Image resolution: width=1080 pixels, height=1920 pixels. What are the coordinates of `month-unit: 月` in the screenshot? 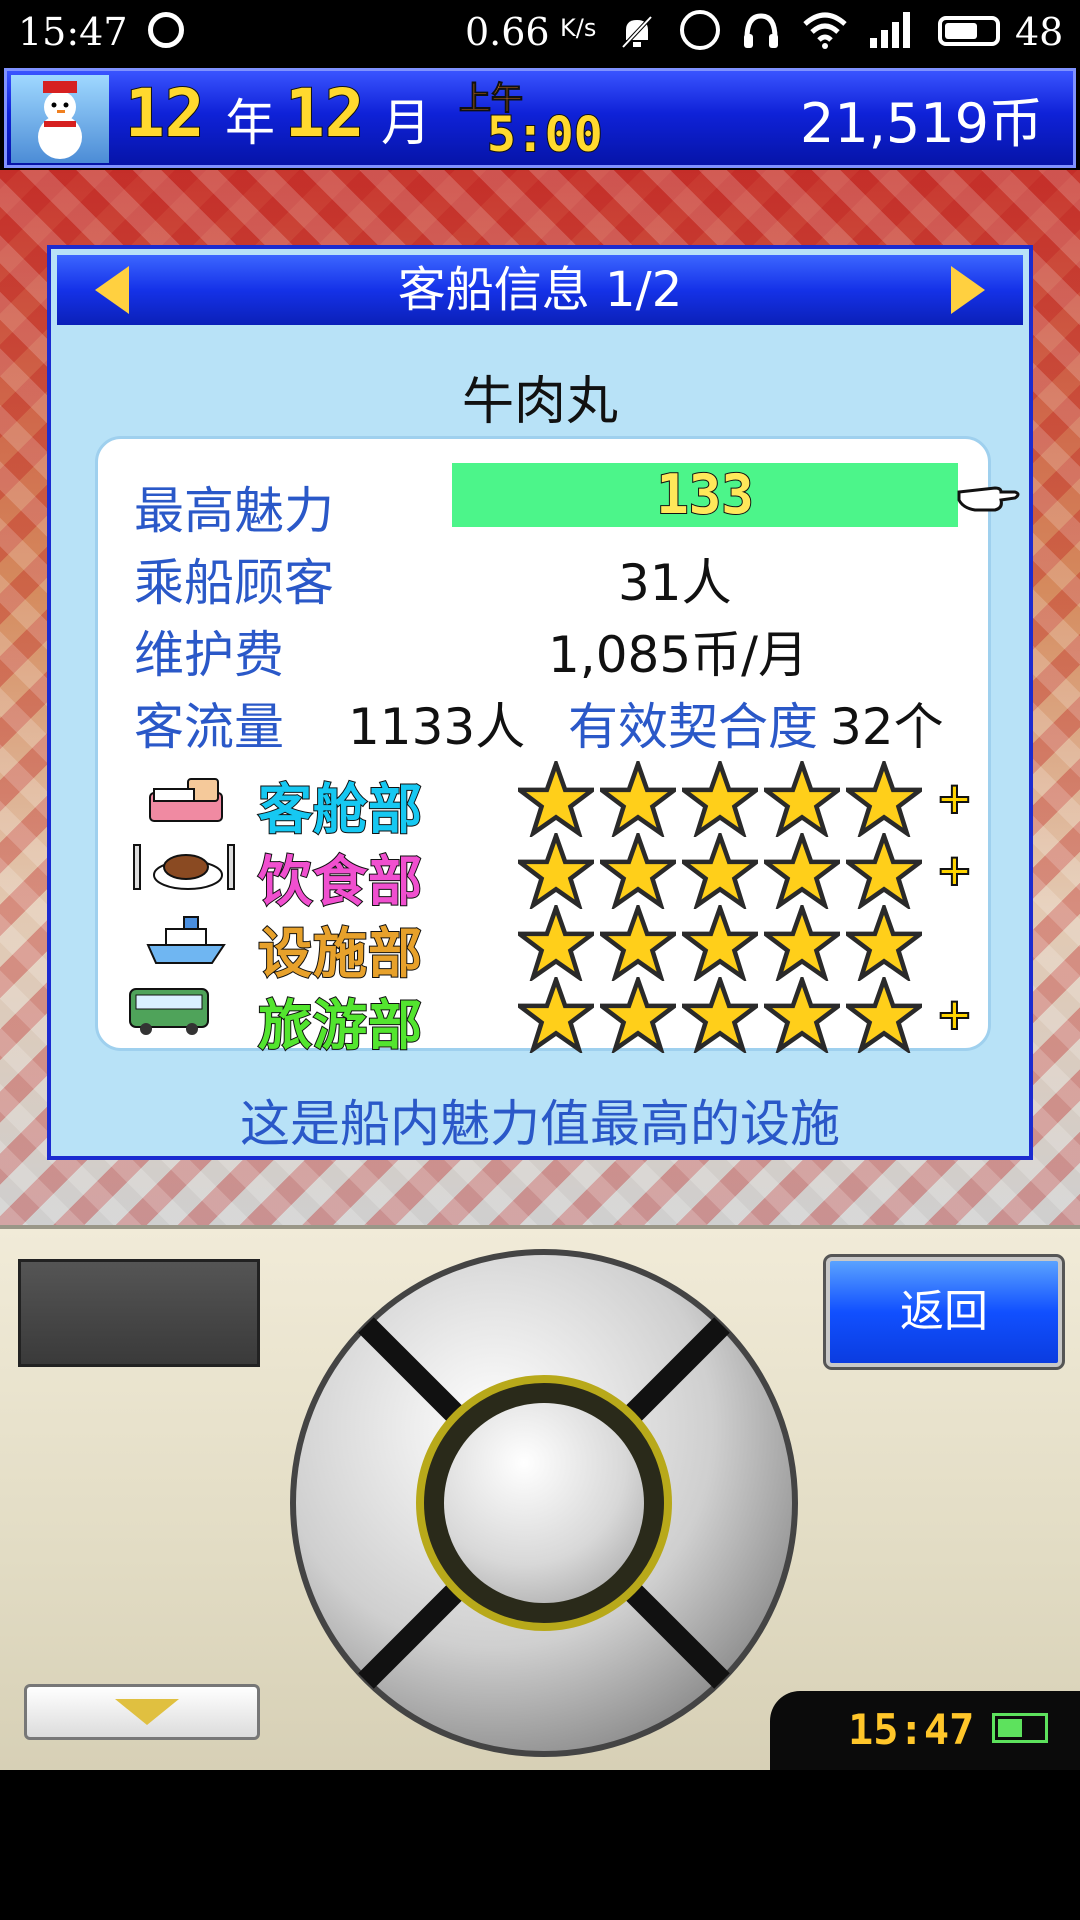 It's located at (406, 123).